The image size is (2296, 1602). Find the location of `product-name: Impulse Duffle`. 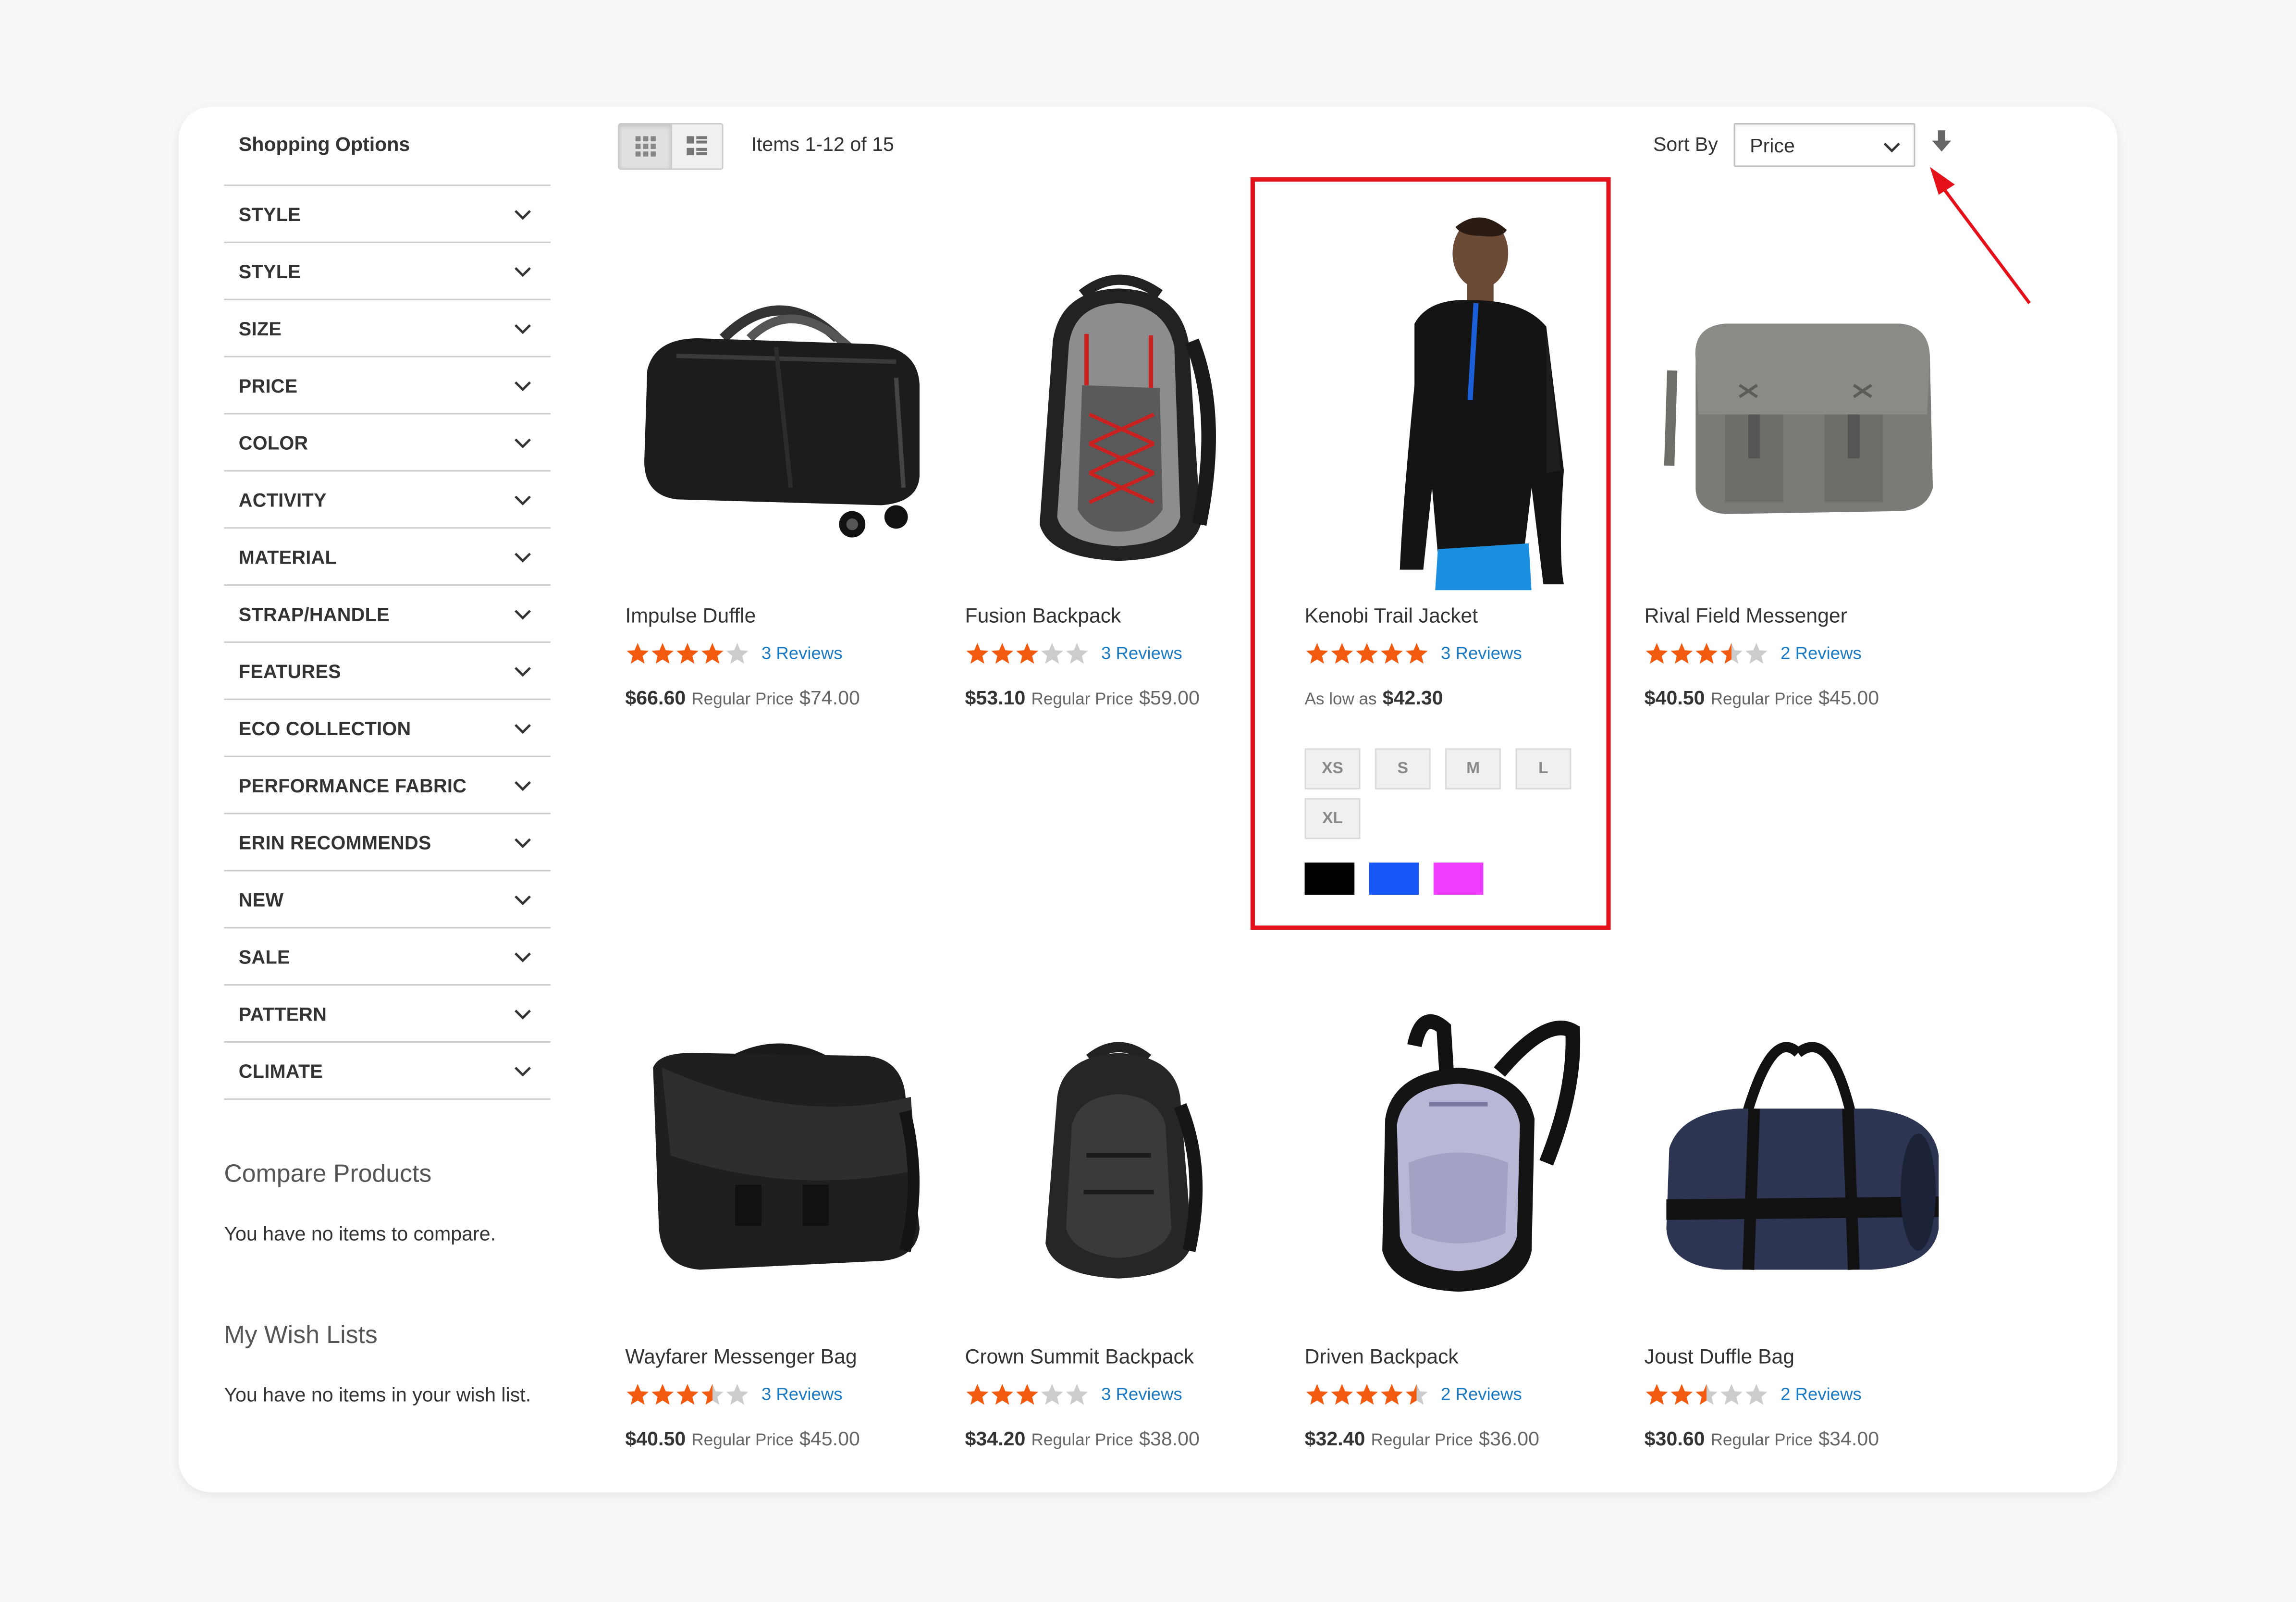

product-name: Impulse Duffle is located at coordinates (690, 615).